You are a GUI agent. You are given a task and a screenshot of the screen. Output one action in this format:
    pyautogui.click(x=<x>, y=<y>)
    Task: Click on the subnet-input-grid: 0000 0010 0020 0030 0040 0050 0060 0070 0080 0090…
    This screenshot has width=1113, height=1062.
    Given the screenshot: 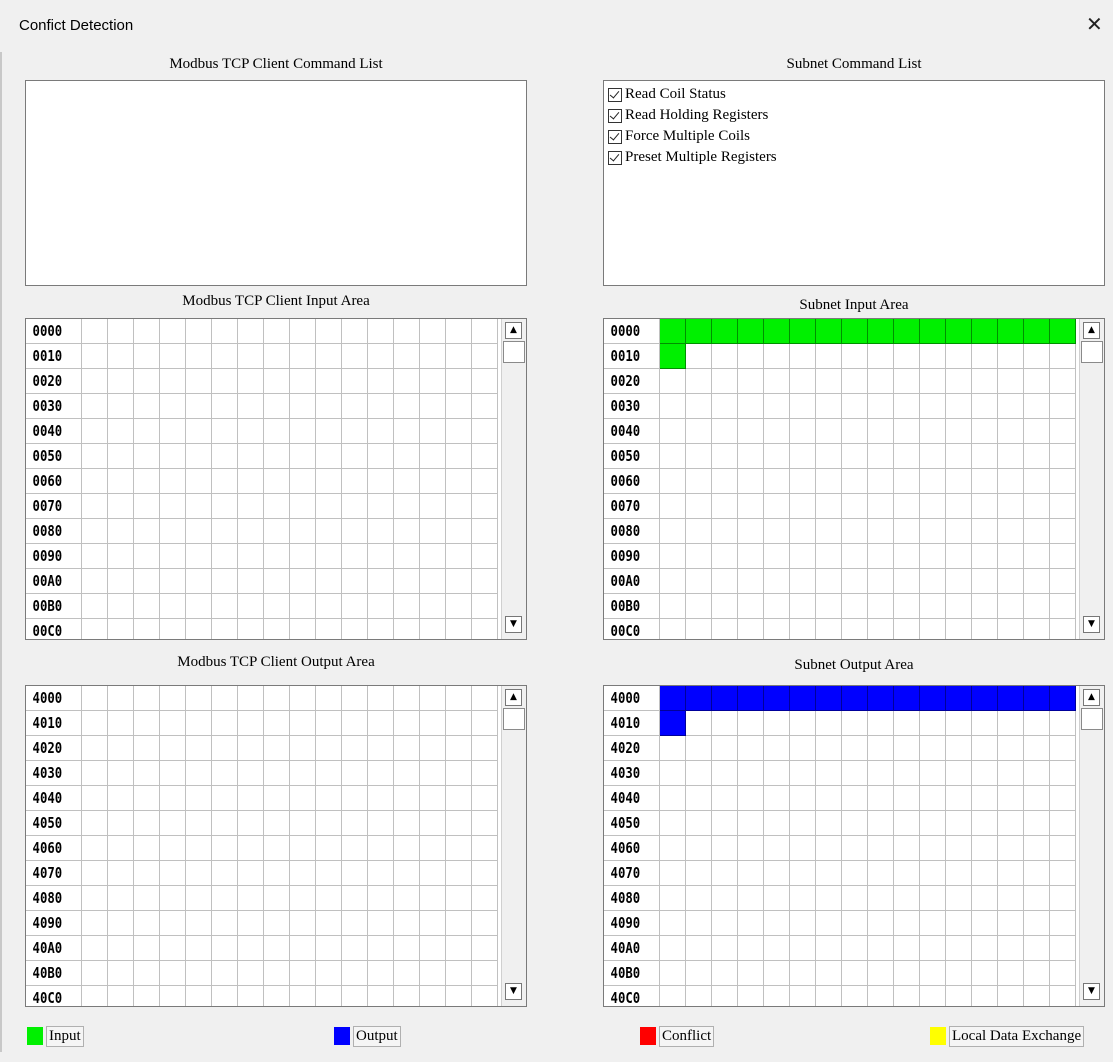 What is the action you would take?
    pyautogui.click(x=854, y=479)
    